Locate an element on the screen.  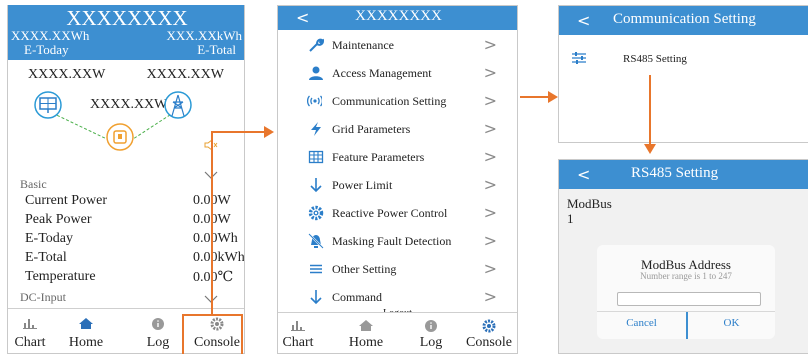
page-title: RS485 Setting is located at coordinates (675, 173).